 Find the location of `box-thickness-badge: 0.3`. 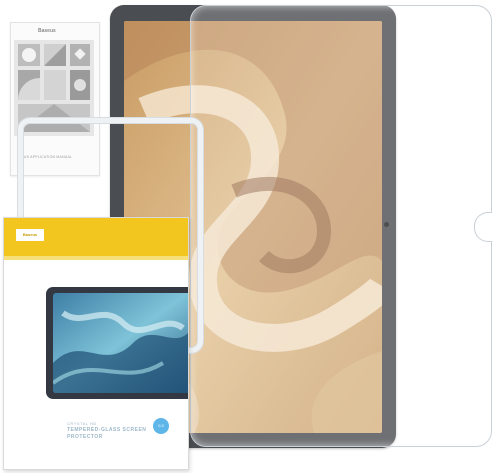

box-thickness-badge: 0.3 is located at coordinates (161, 426).